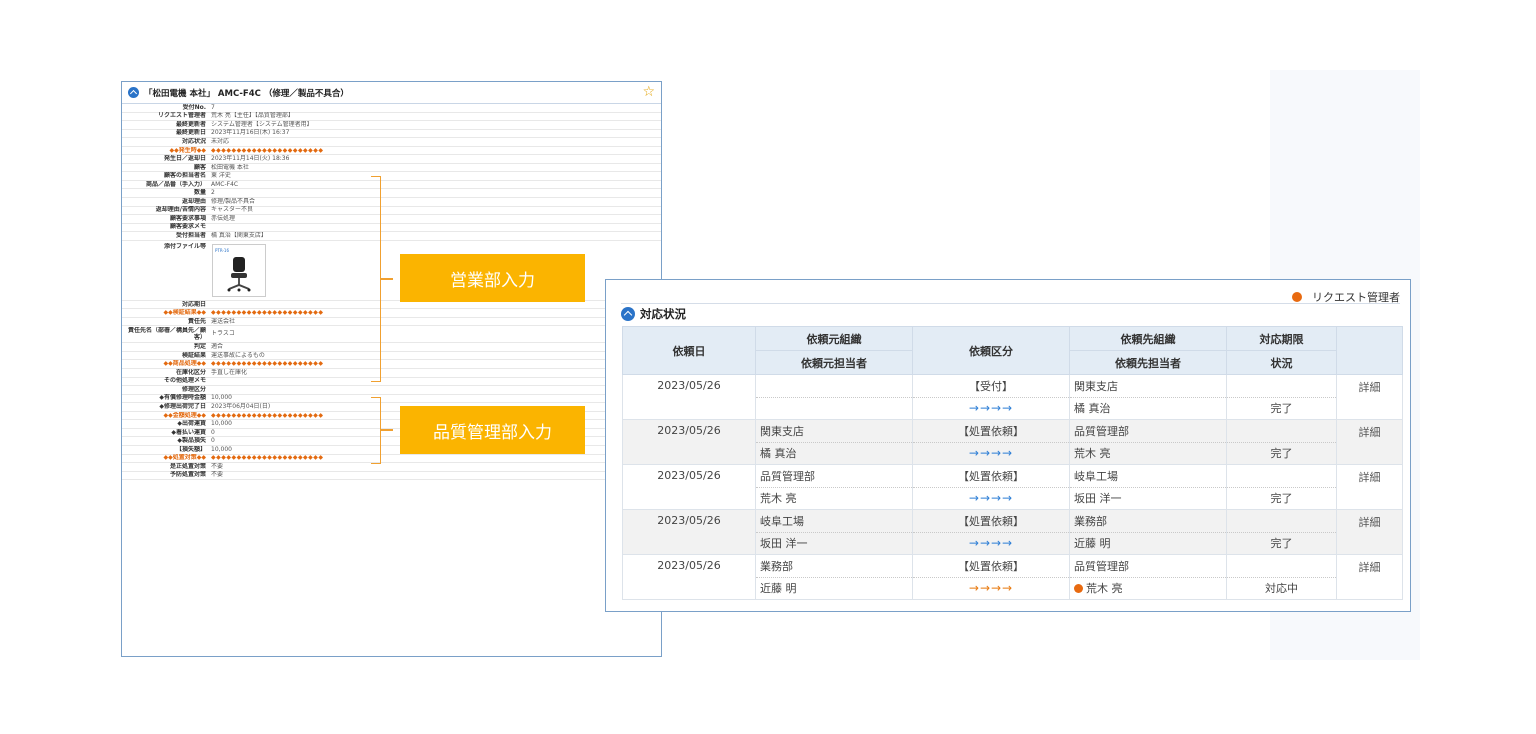 This screenshot has width=1536, height=734. Describe the element at coordinates (229, 372) in the screenshot. I see `form-row-value: 手直し在庫化` at that location.